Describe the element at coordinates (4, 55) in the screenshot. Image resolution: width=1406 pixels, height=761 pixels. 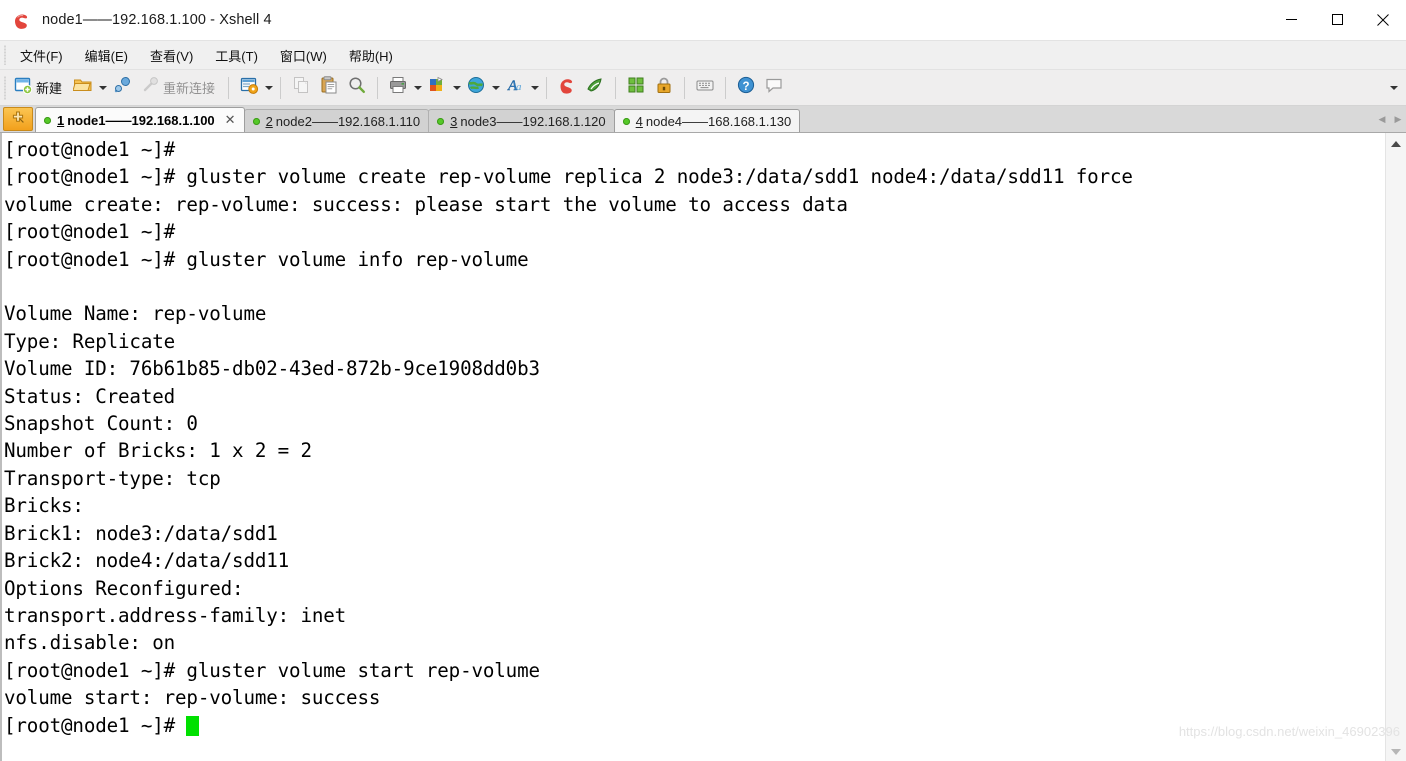
I see `menu-grip-handle` at that location.